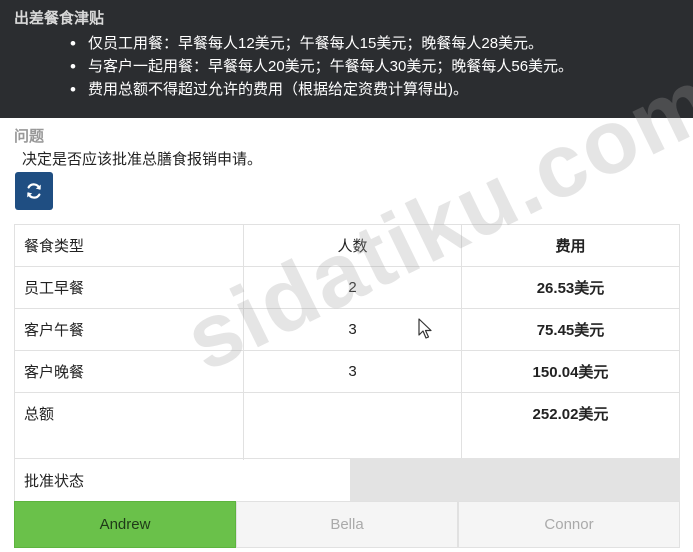 This screenshot has width=693, height=552. What do you see at coordinates (59, 18) in the screenshot?
I see `rules-title: 出差餐食津贴` at bounding box center [59, 18].